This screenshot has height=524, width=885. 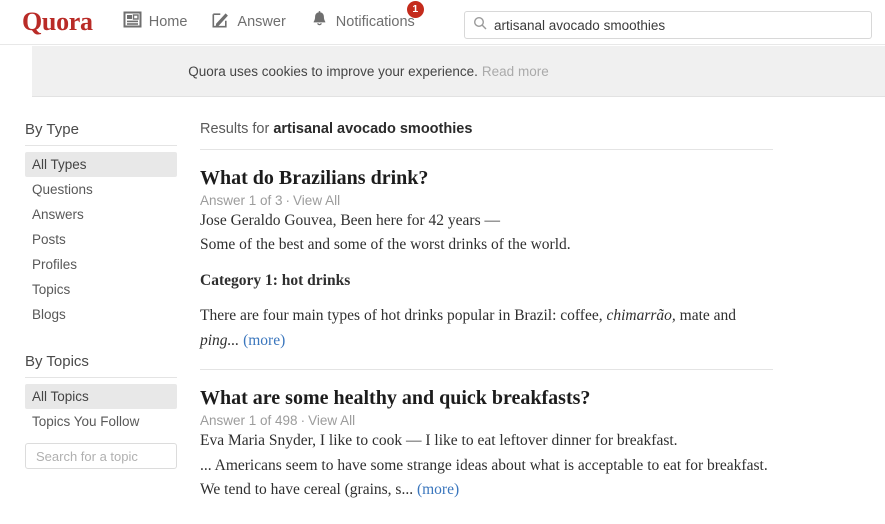 I want to click on nav-item-notifications: Notifications 1, so click(x=367, y=17).